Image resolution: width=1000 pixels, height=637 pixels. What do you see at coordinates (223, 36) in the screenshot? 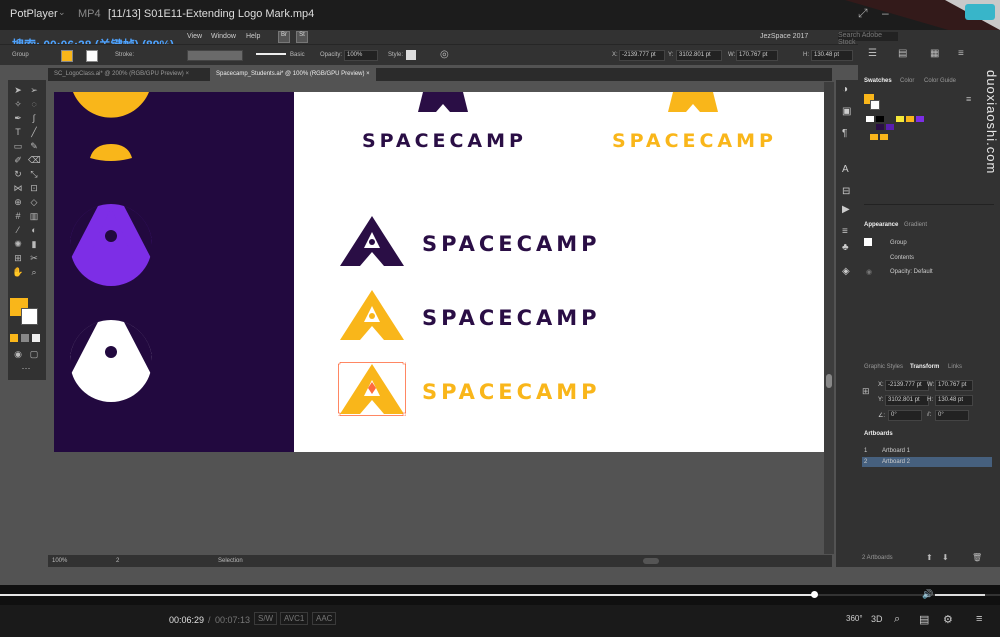
I see `menu-window: Window` at bounding box center [223, 36].